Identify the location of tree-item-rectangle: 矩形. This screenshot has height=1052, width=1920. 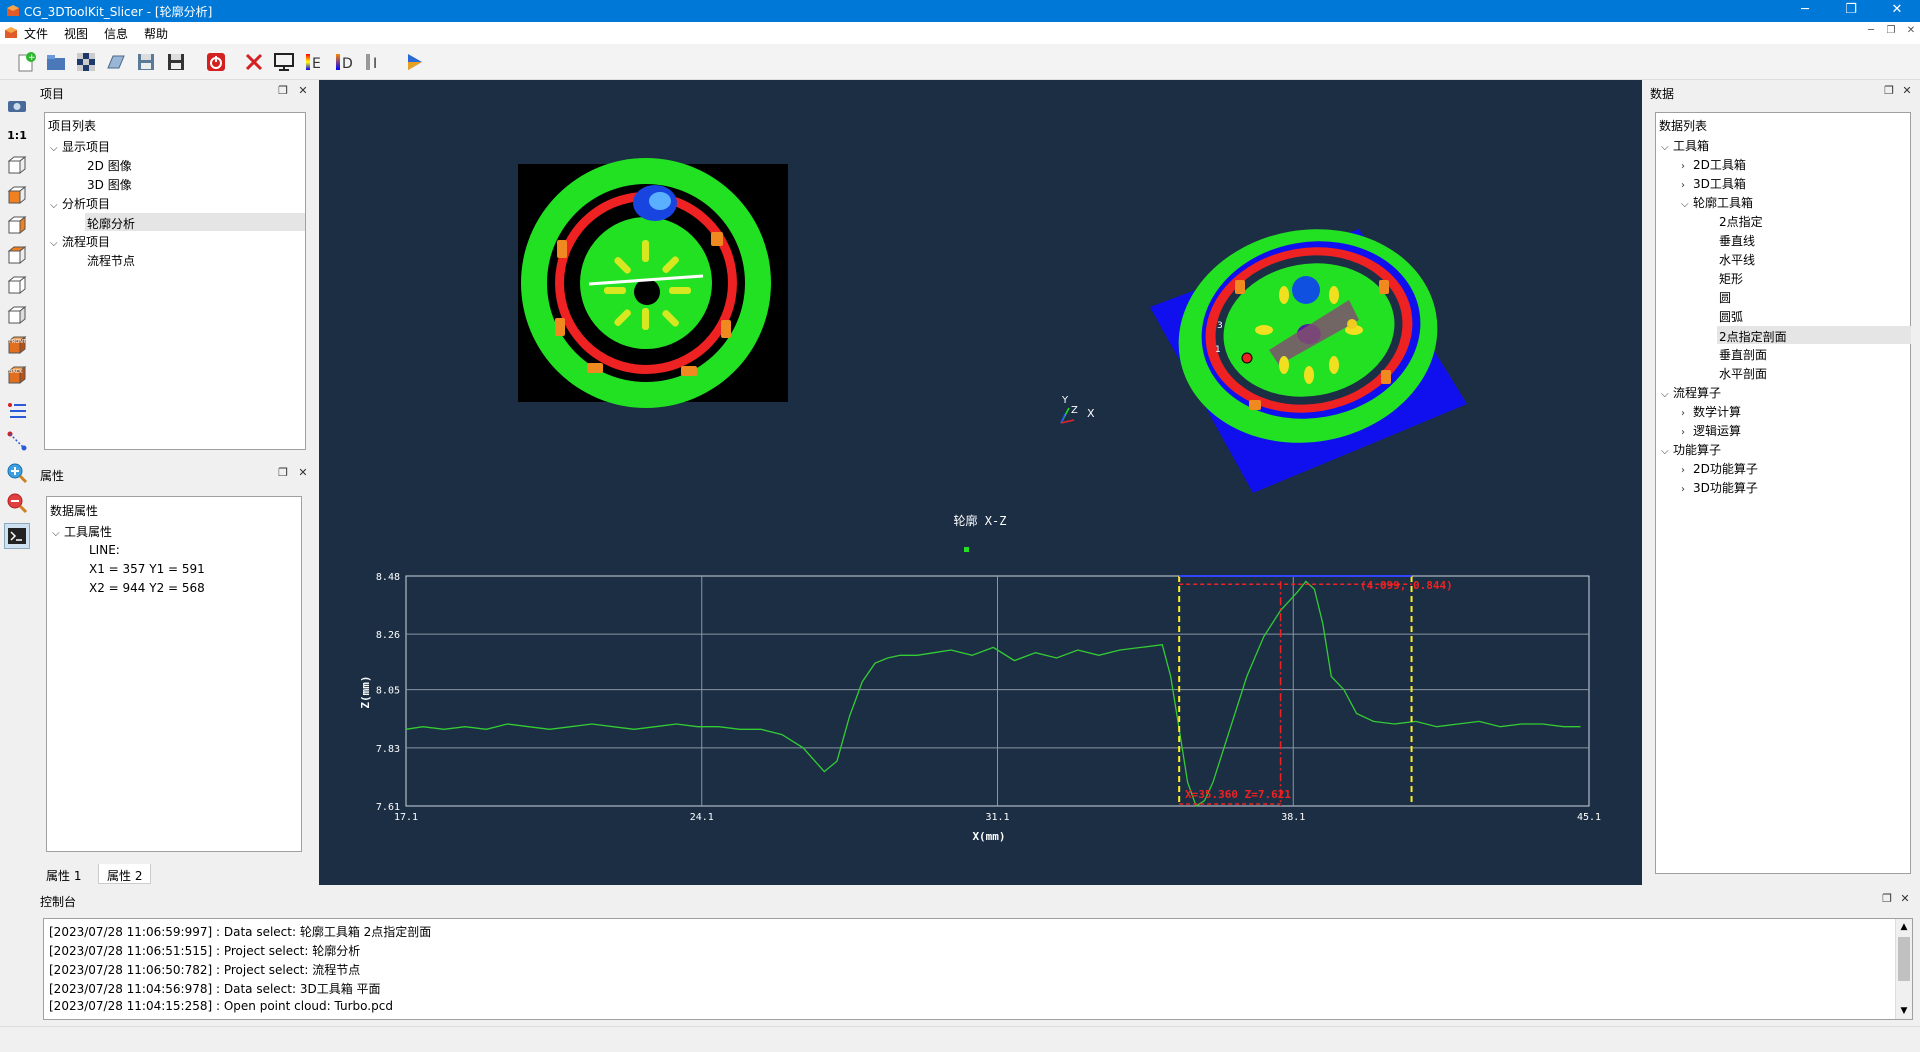
(1731, 278).